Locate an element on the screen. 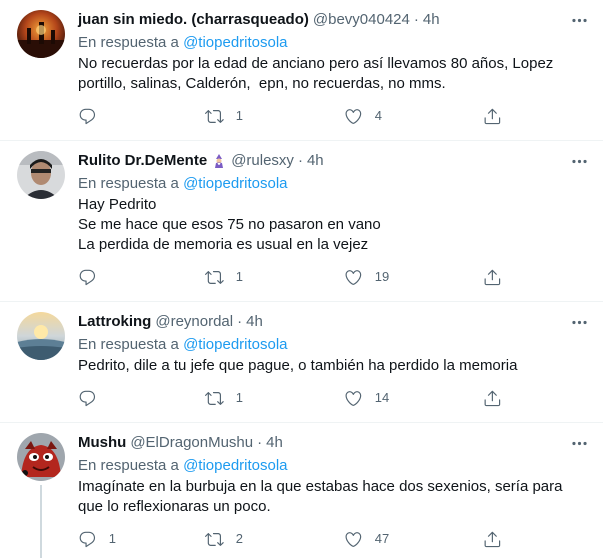  reply-button: 1 is located at coordinates (97, 539).